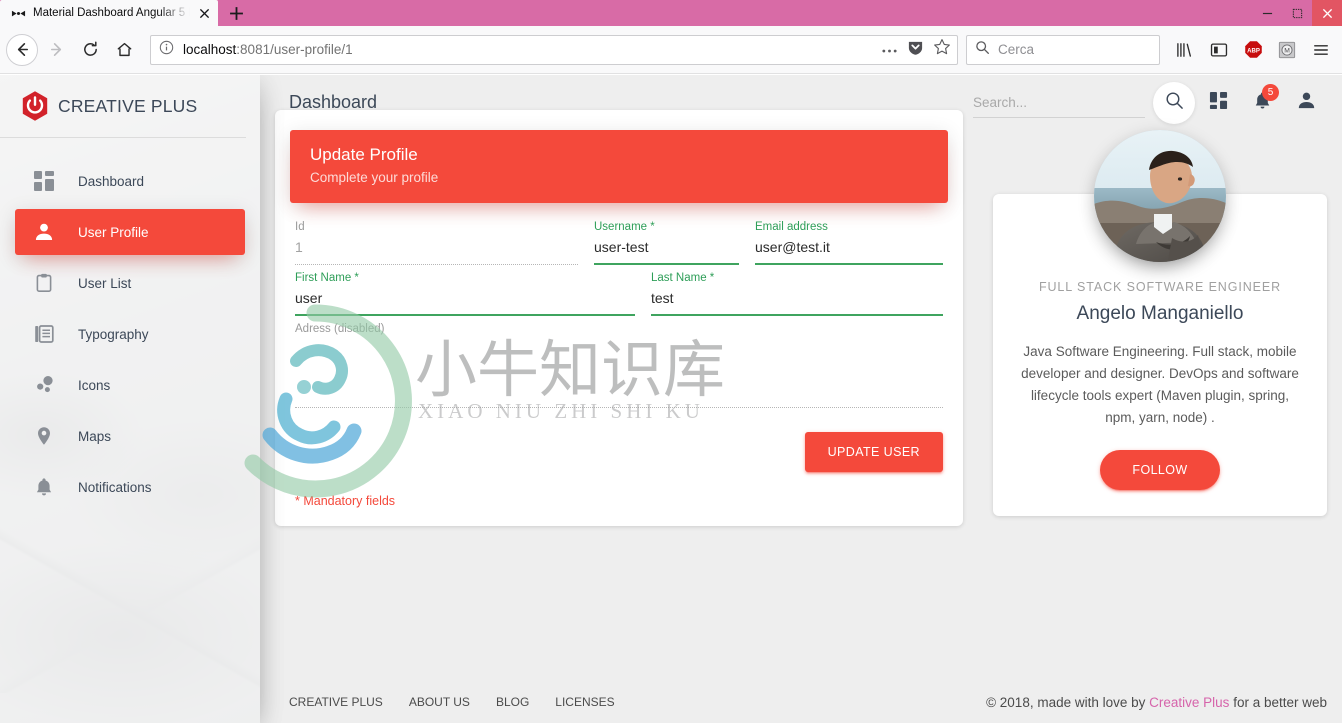  I want to click on browser-tab: Material Dashboard Angular 5 B, so click(109, 13).